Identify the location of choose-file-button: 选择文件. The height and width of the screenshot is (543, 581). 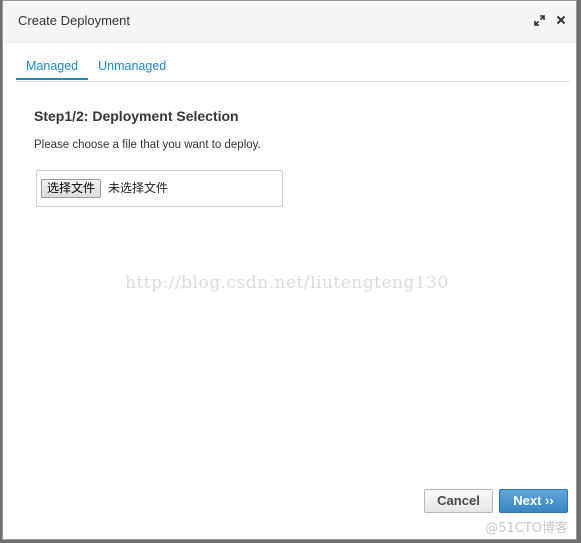
(71, 188).